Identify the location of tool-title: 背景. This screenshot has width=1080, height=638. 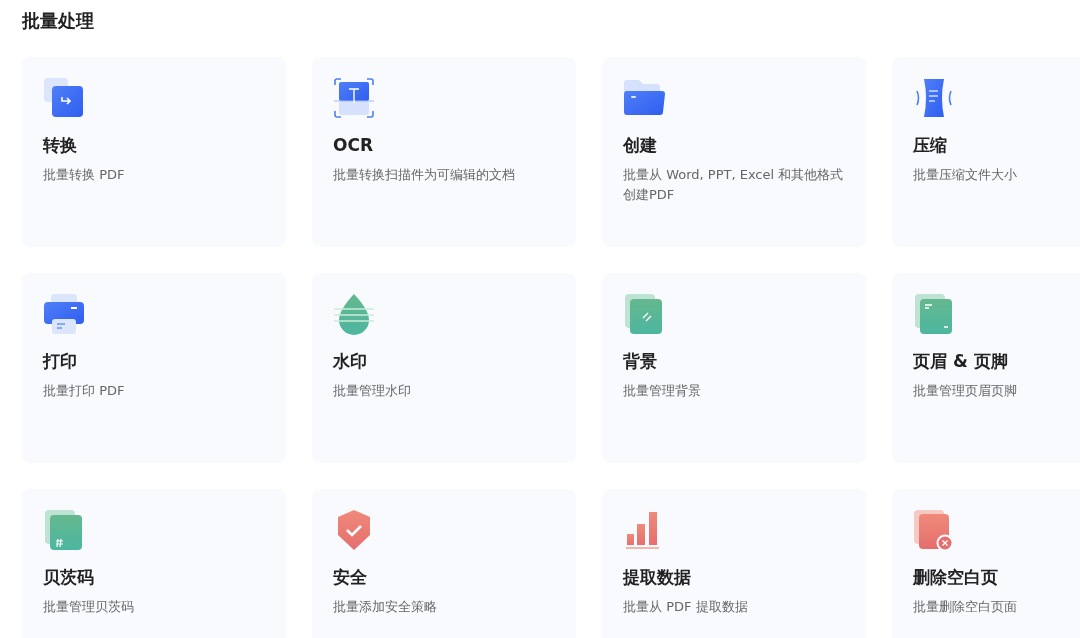
(640, 361).